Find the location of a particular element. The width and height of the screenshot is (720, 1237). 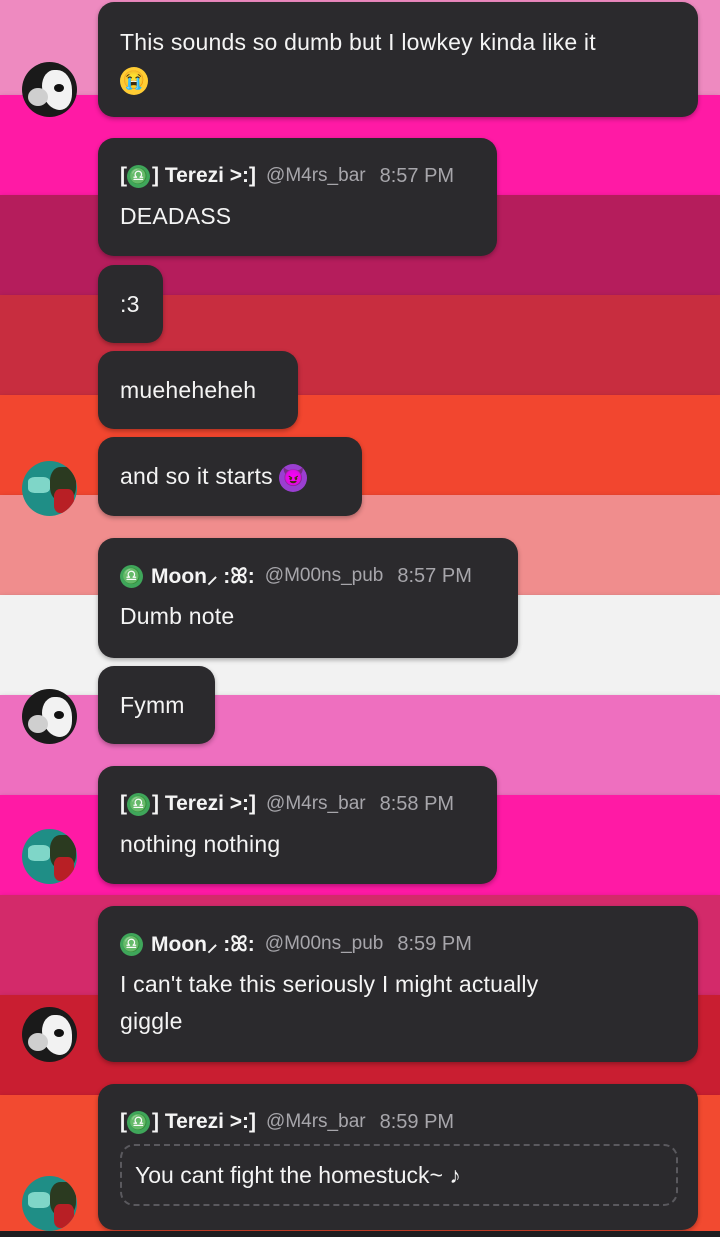

message-header: [ ♎ ] Terezi >:] @M4rs_bar 8:58 PM is located at coordinates (297, 804).